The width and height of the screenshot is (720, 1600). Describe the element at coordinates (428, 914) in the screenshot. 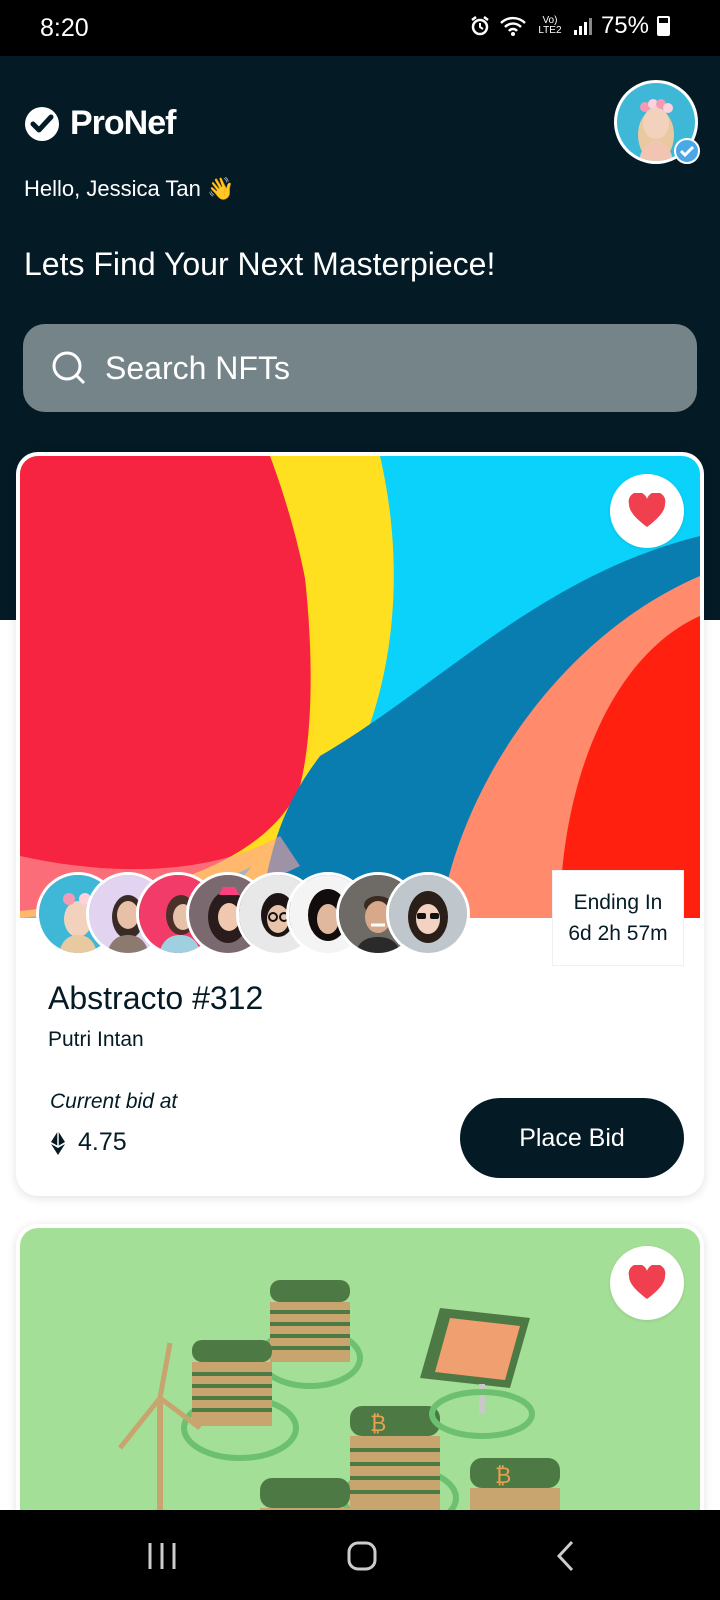

I see `bidder-avatar` at that location.